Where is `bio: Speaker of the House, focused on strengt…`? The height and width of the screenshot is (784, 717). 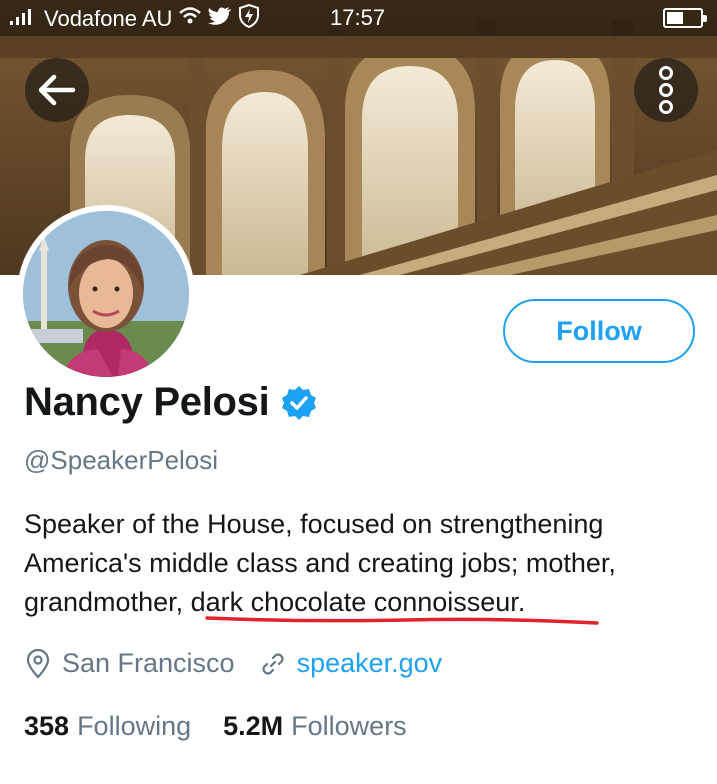
bio: Speaker of the House, focused on strengt… is located at coordinates (364, 563).